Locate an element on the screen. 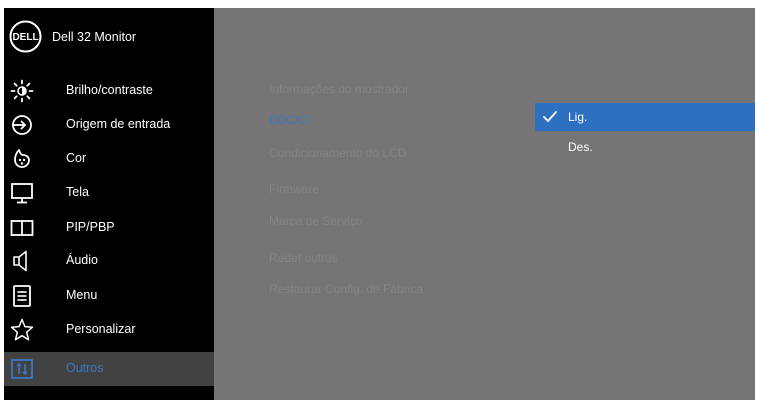 The image size is (757, 400). menu-item-audio: Áudio is located at coordinates (109, 261).